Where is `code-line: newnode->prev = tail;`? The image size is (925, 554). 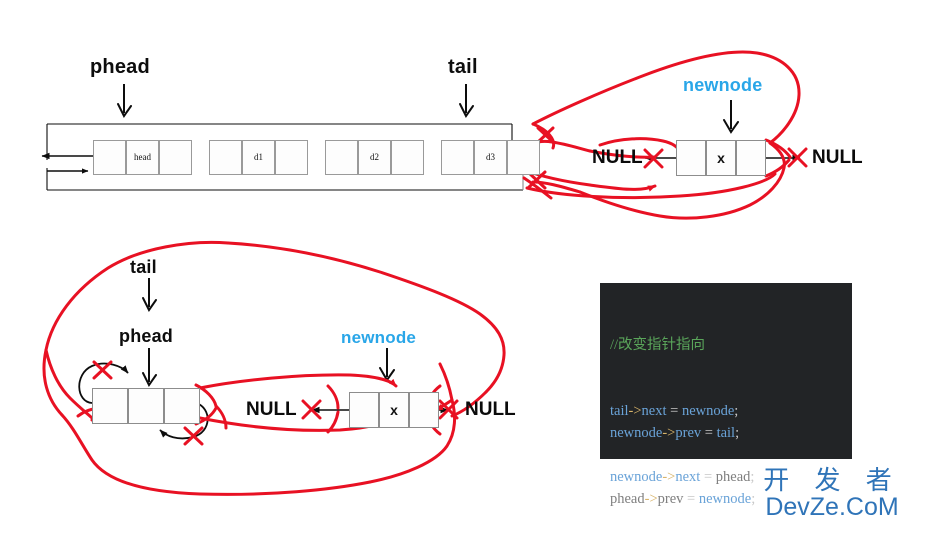 code-line: newnode->prev = tail; is located at coordinates (726, 433).